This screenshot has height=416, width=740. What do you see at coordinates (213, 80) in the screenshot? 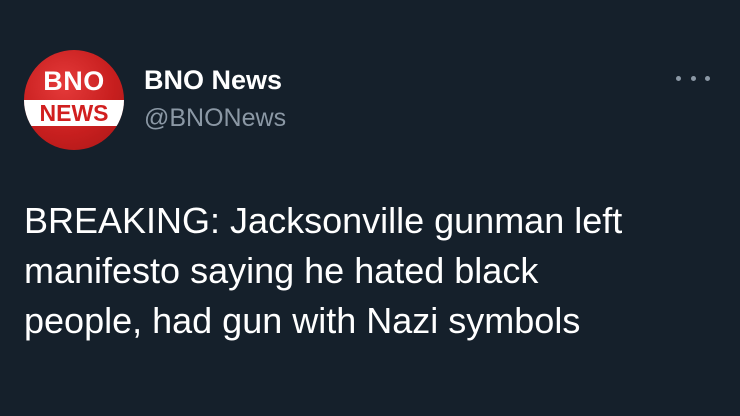
I see `display-name: BNO News` at bounding box center [213, 80].